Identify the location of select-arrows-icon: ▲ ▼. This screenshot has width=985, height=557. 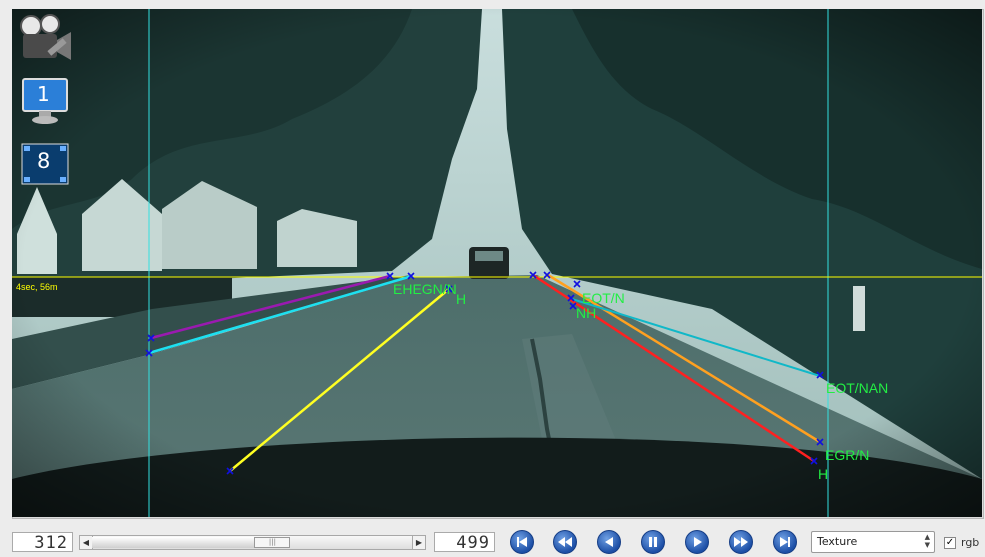
(927, 541).